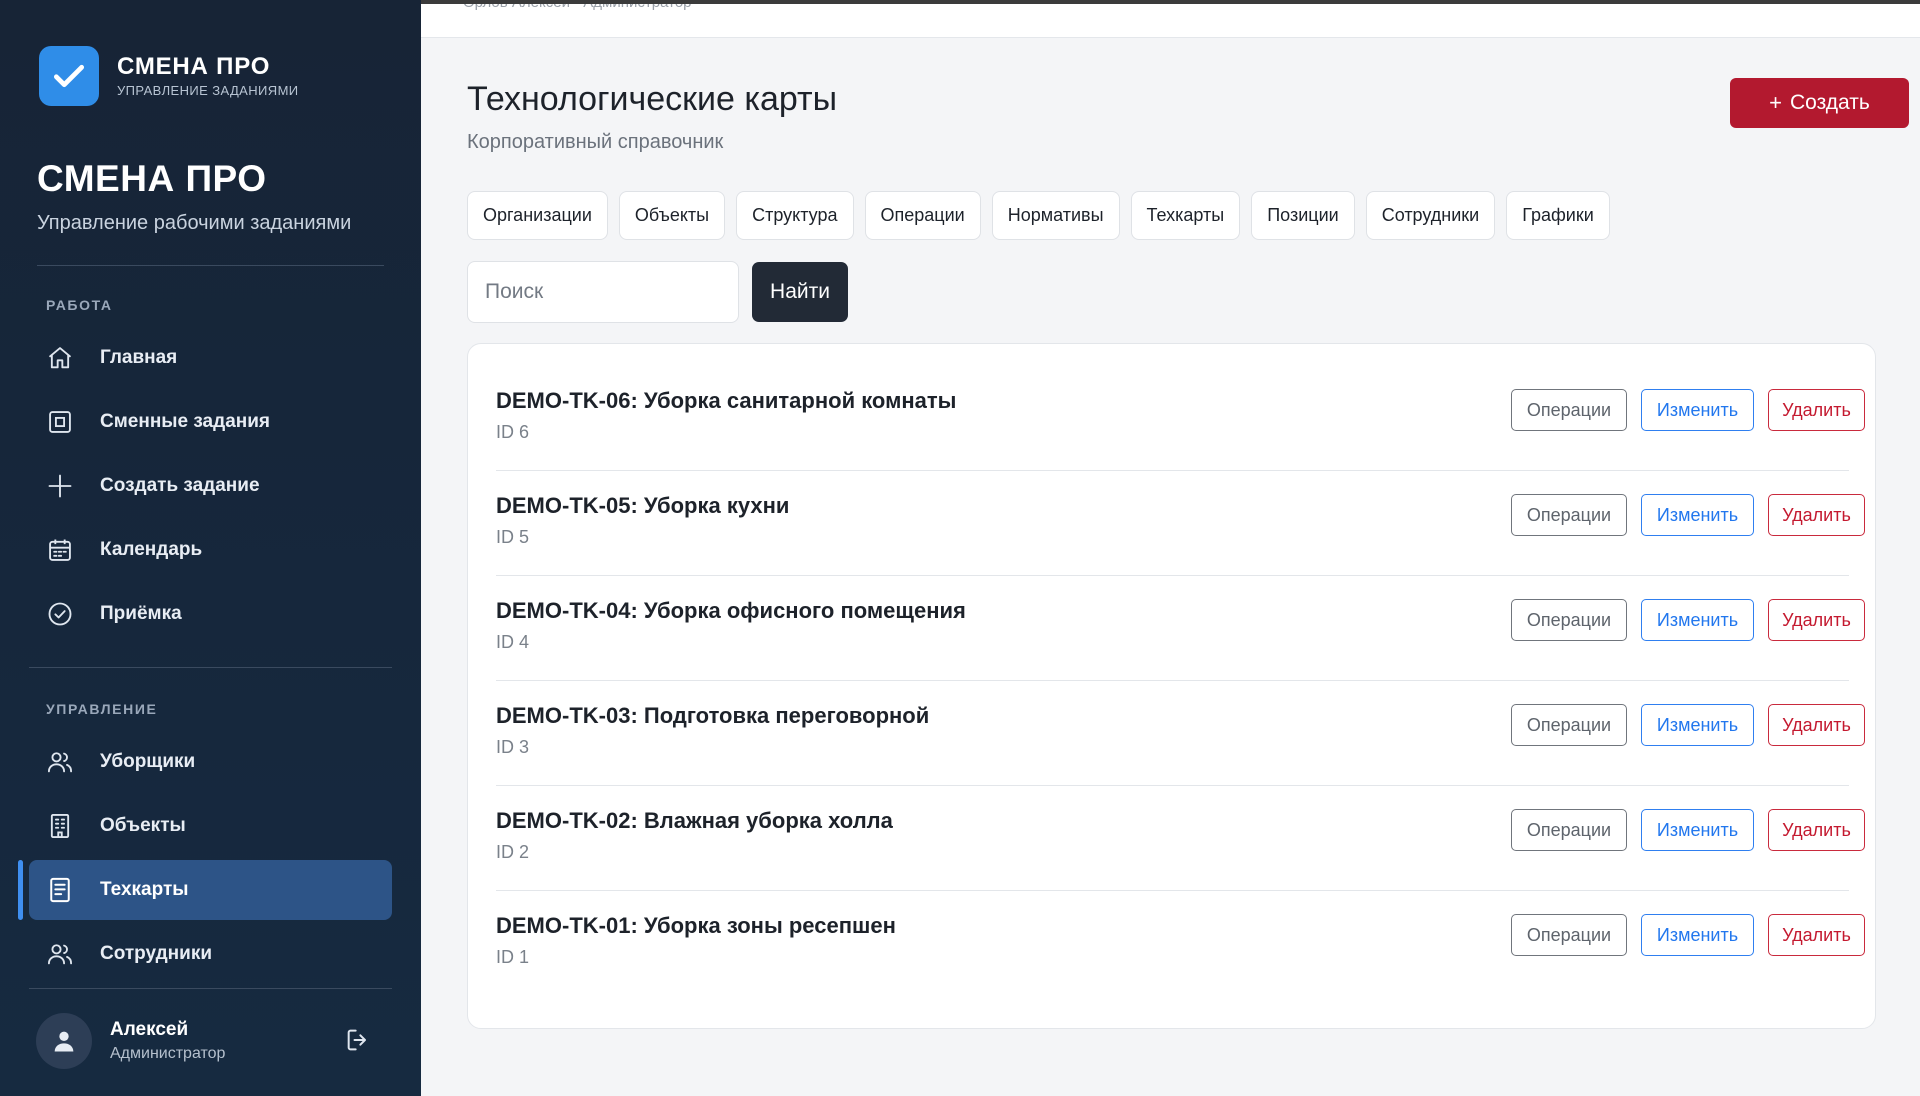 The image size is (1920, 1096). What do you see at coordinates (152, 178) in the screenshot?
I see `brand-title: СМЕНА ПРО` at bounding box center [152, 178].